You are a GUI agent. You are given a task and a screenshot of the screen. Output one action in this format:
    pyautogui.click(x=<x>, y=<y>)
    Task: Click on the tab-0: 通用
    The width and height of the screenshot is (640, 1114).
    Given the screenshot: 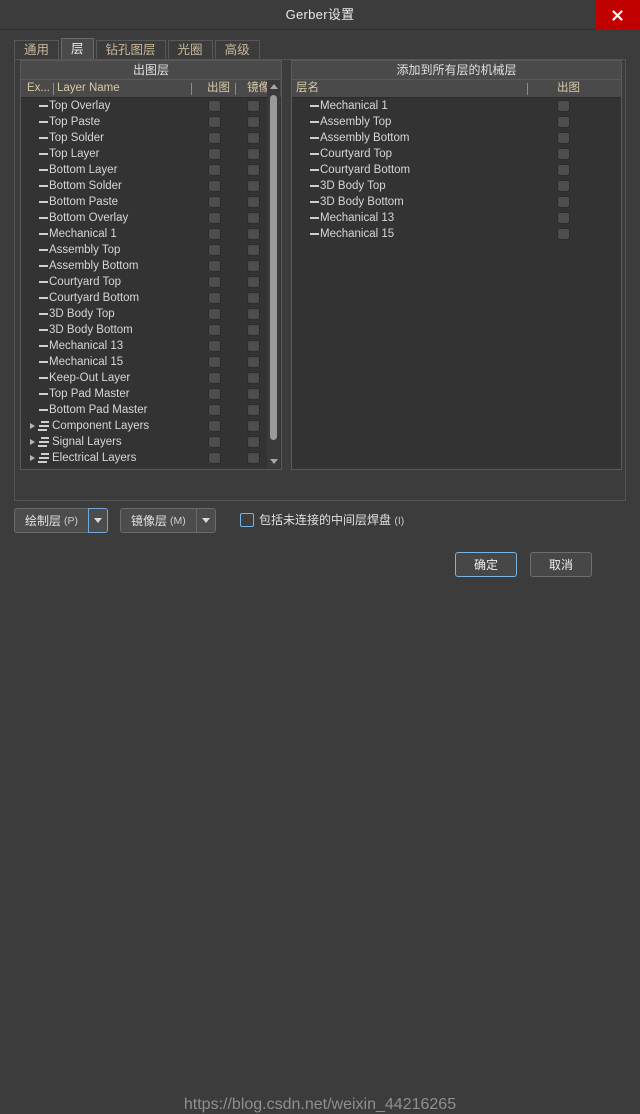 What is the action you would take?
    pyautogui.click(x=37, y=50)
    